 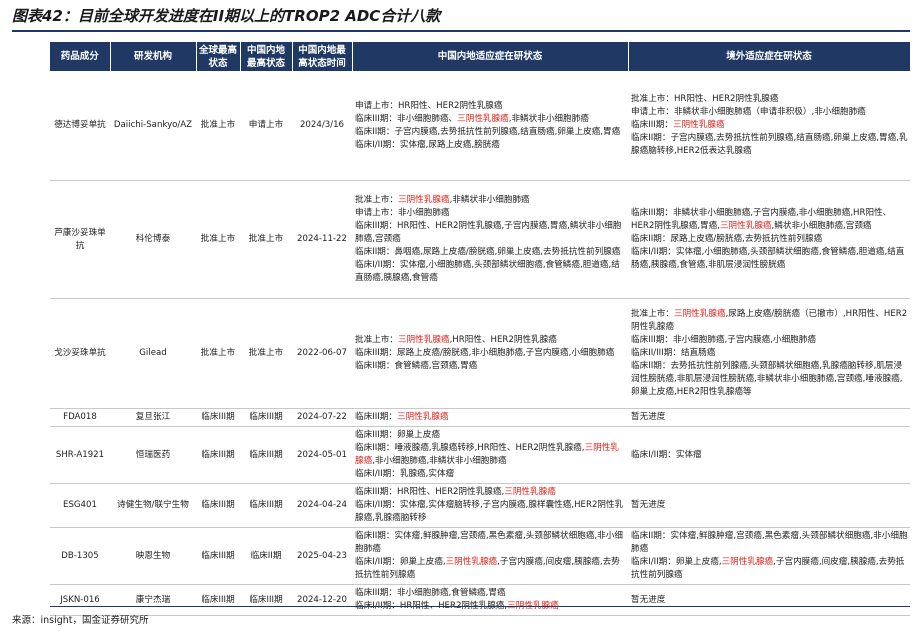 I want to click on figure-title: 图表42：目前全球开发进度在II期以上的TROP2 ADC合计八款, so click(x=226, y=16).